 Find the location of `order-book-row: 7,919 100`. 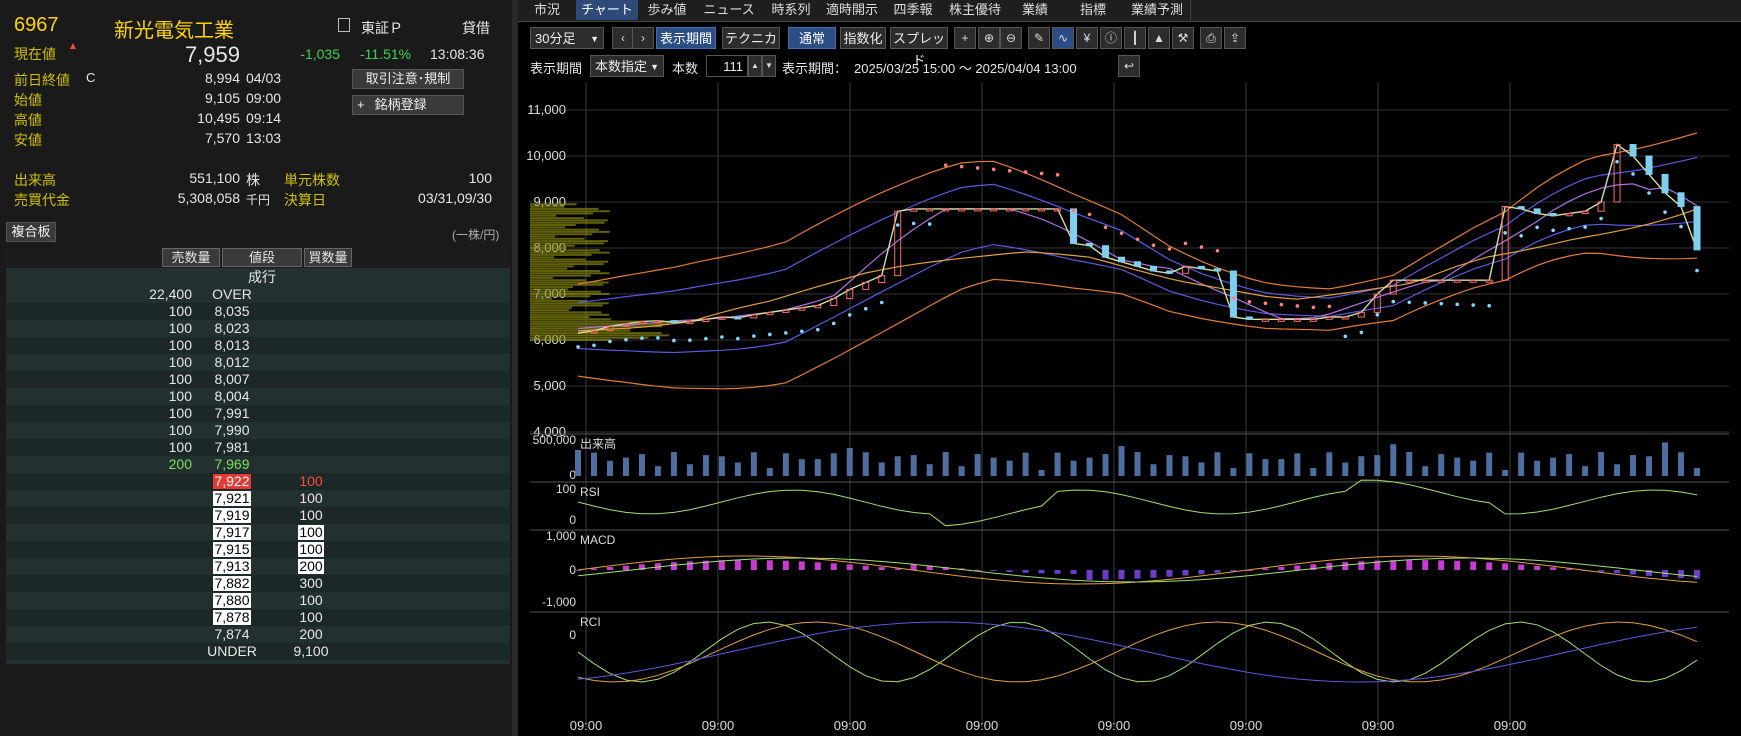

order-book-row: 7,919 100 is located at coordinates (258, 515).